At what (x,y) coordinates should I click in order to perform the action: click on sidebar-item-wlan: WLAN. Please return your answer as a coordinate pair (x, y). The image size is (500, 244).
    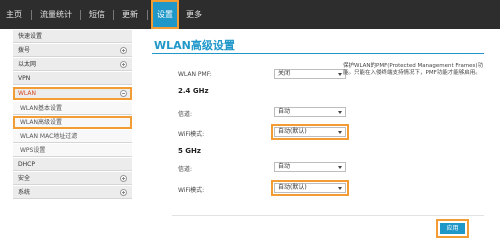
    Looking at the image, I should click on (72, 93).